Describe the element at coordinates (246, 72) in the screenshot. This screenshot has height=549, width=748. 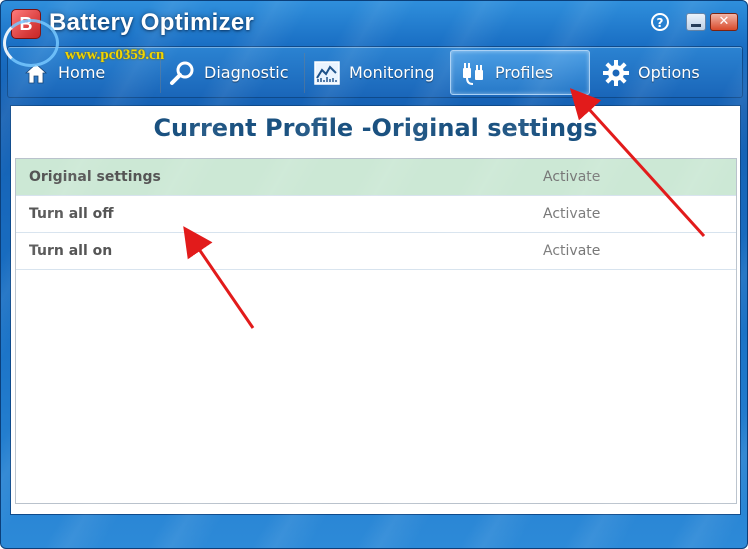
I see `nav-label-diagnostic: Diagnostic` at that location.